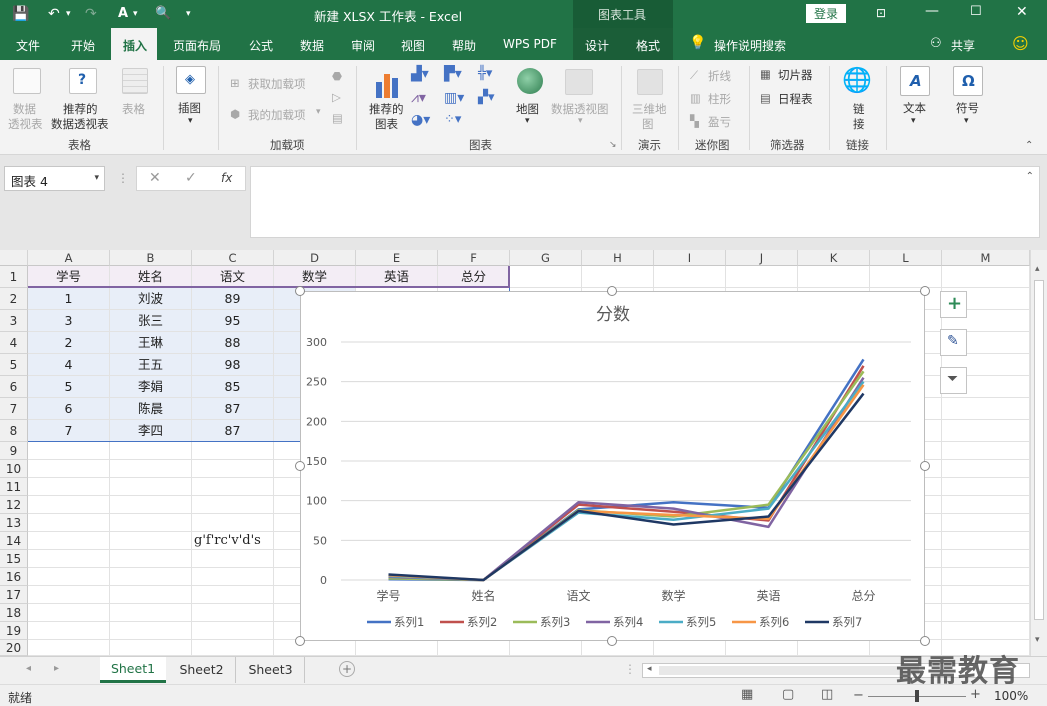 The image size is (1047, 706). Describe the element at coordinates (14, 409) in the screenshot. I see `row-header: 7` at that location.